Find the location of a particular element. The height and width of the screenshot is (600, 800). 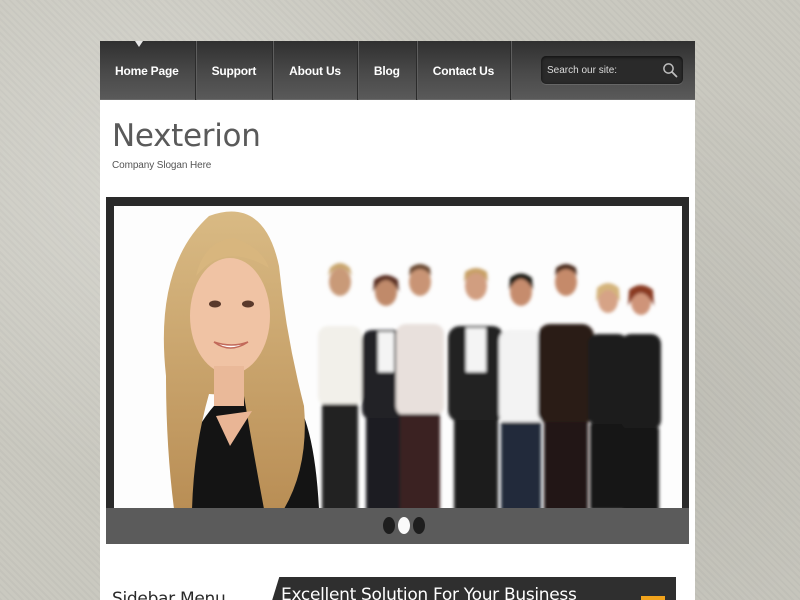

nav-item-home-page: Home Page is located at coordinates (148, 70).